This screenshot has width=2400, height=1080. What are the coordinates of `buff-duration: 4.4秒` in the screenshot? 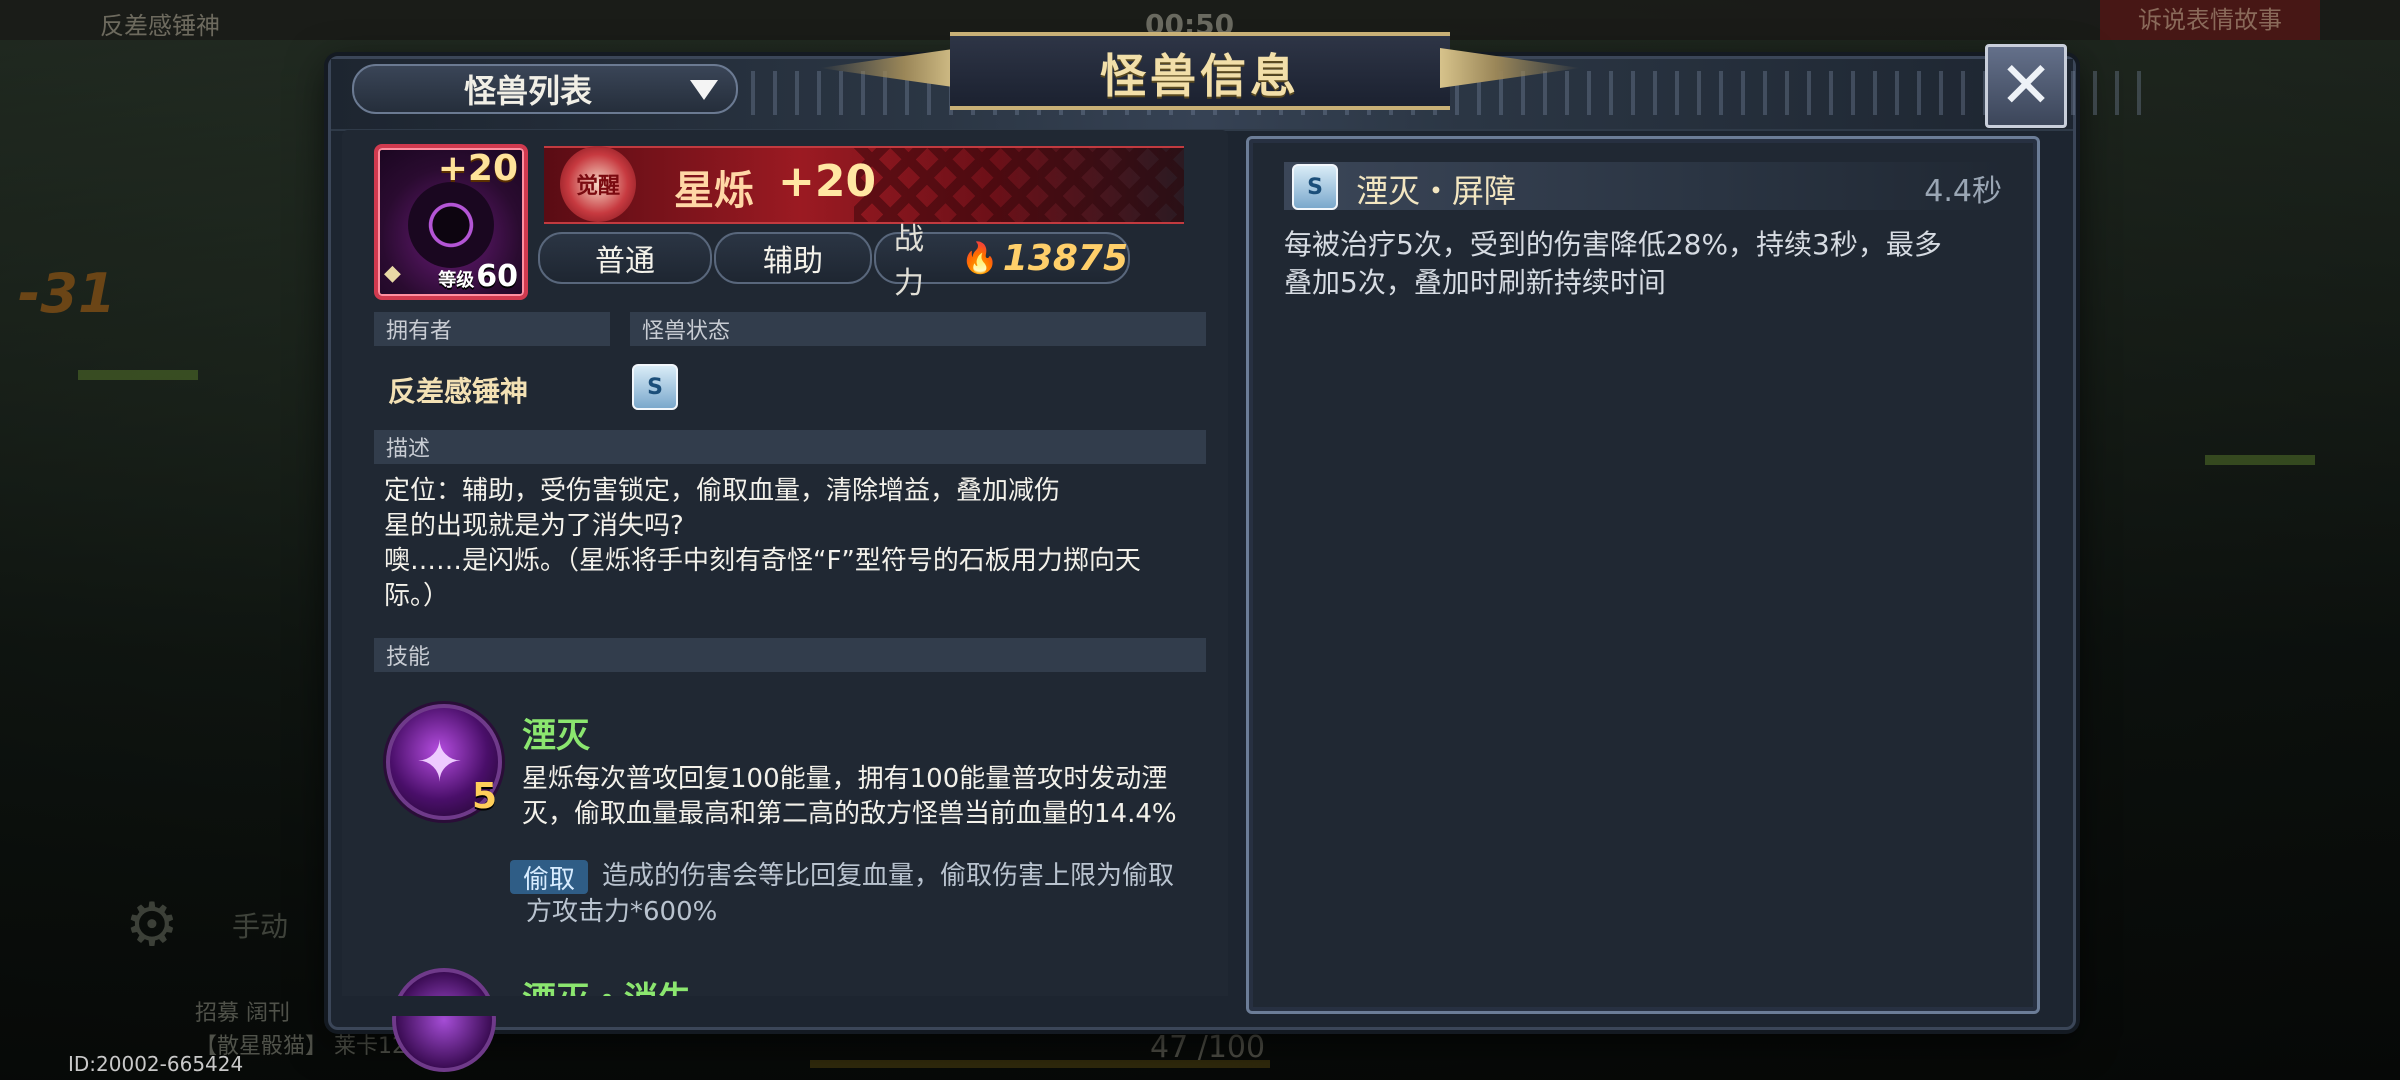 It's located at (1963, 191).